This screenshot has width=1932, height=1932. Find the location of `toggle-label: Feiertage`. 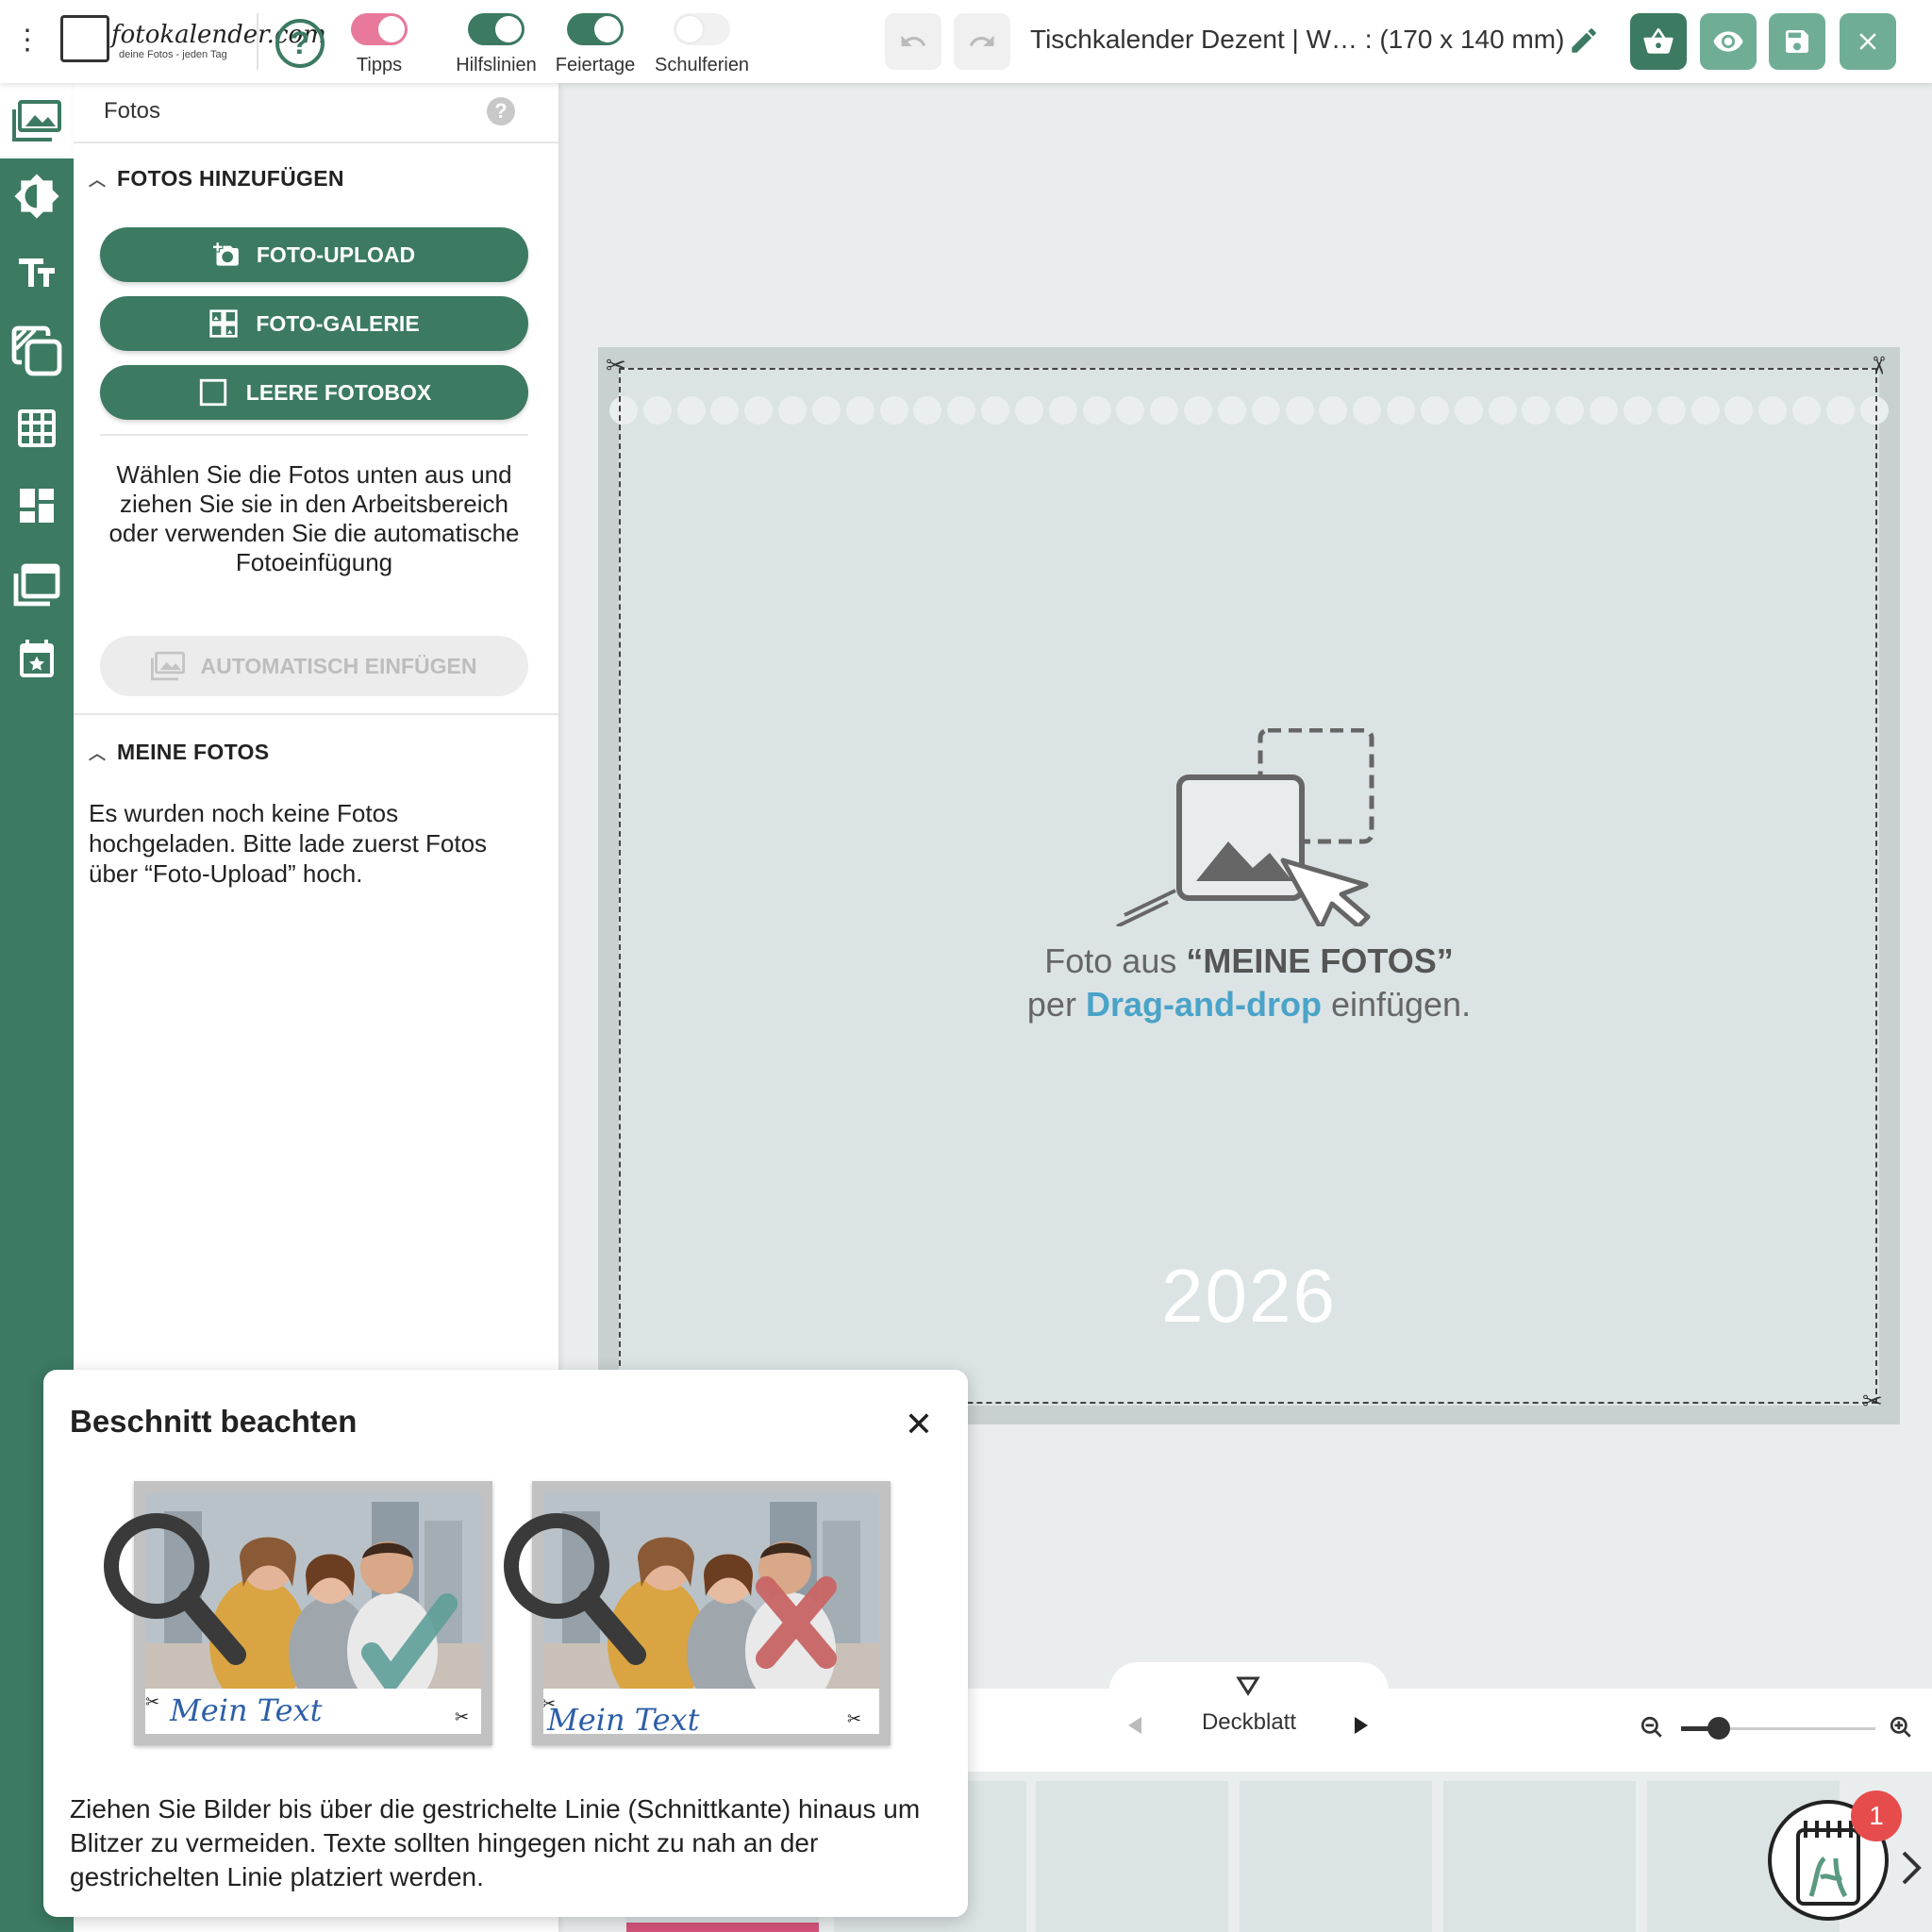

toggle-label: Feiertage is located at coordinates (595, 65).